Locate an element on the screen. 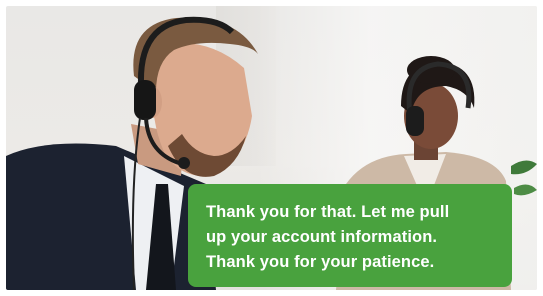  caption-line-3: Thank you for your patience. is located at coordinates (320, 262).